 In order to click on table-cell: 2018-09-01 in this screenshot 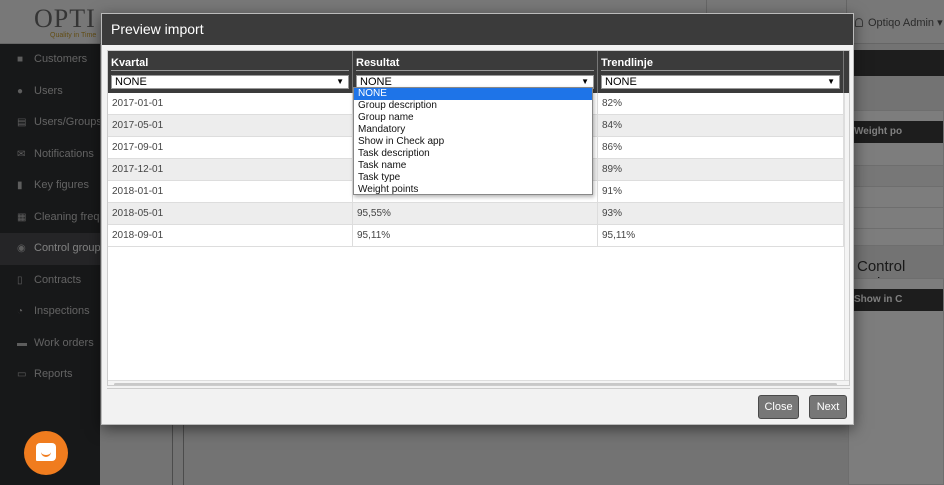, I will do `click(230, 236)`.